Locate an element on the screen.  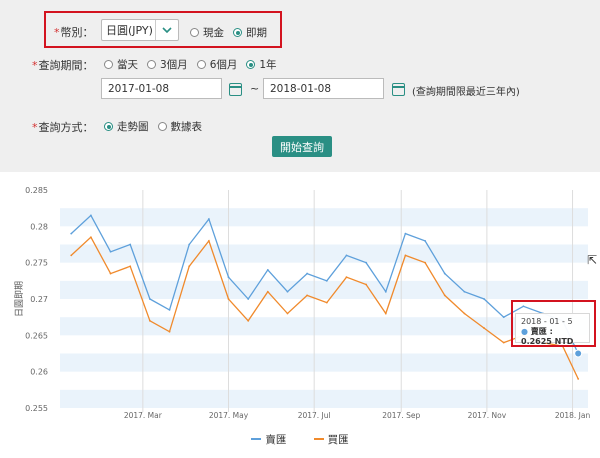
radio-today: 當天 is located at coordinates (121, 64).